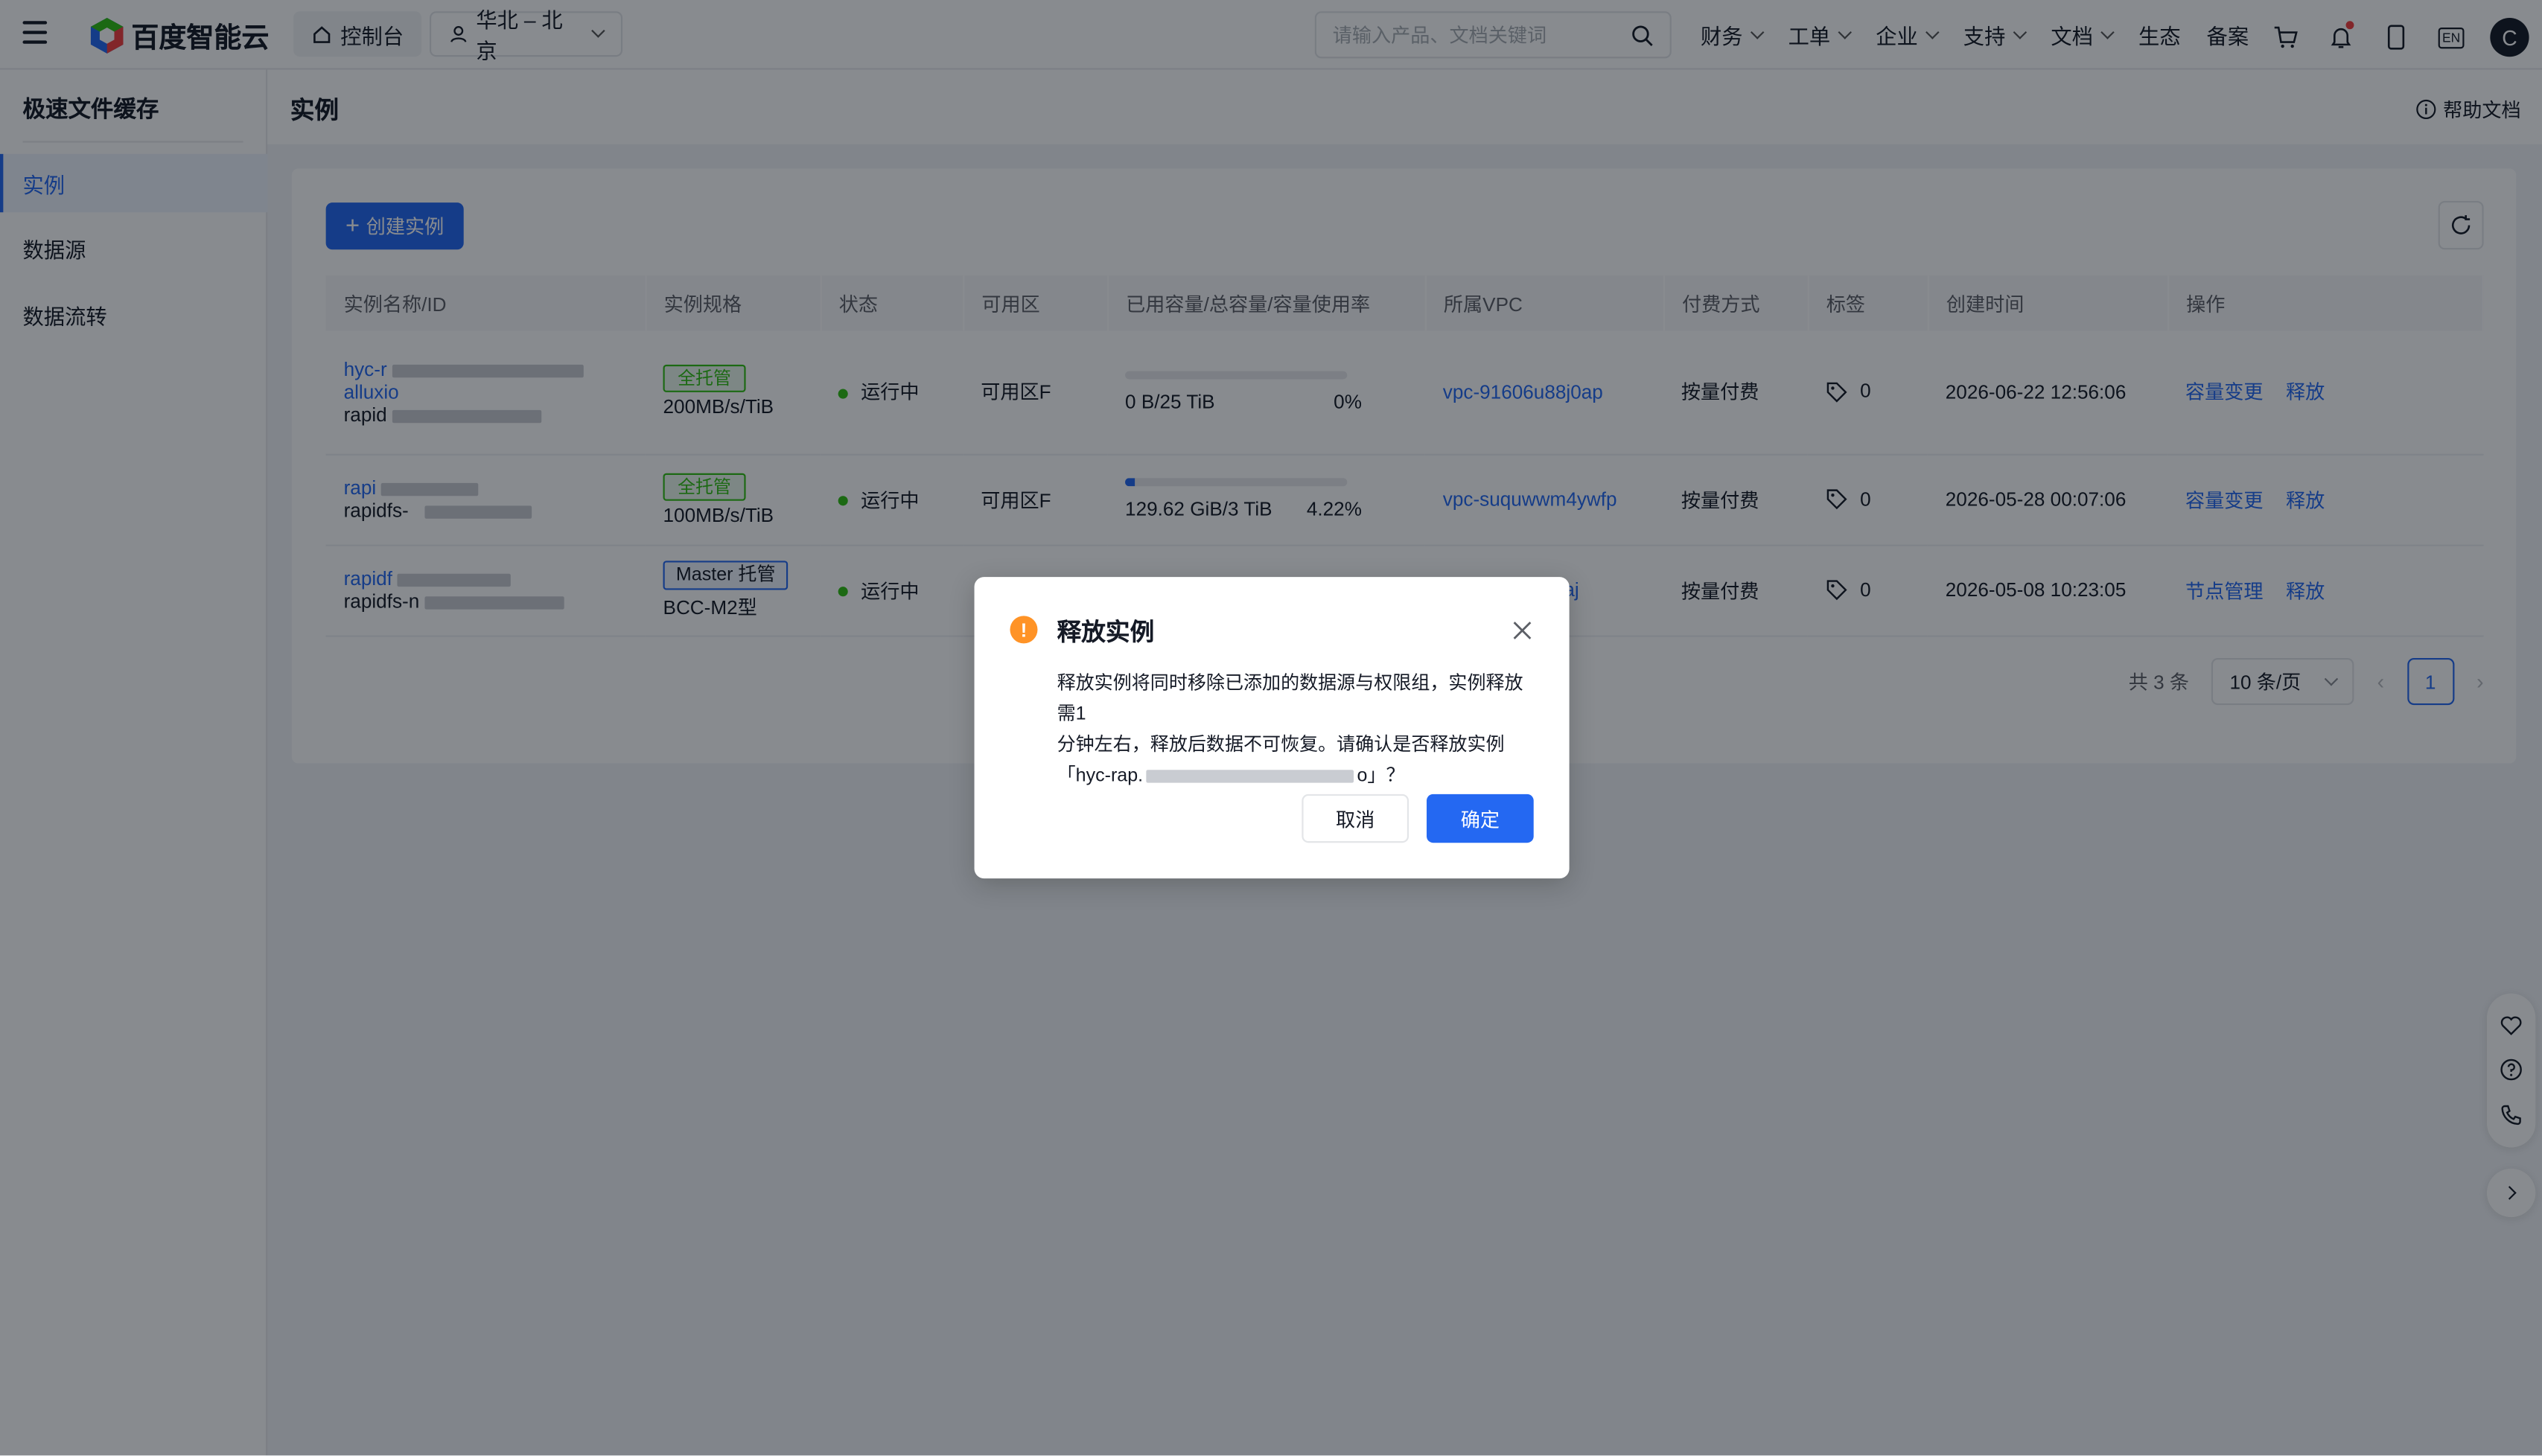 This screenshot has height=1456, width=2542. Describe the element at coordinates (1024, 630) in the screenshot. I see `warning-icon: !` at that location.